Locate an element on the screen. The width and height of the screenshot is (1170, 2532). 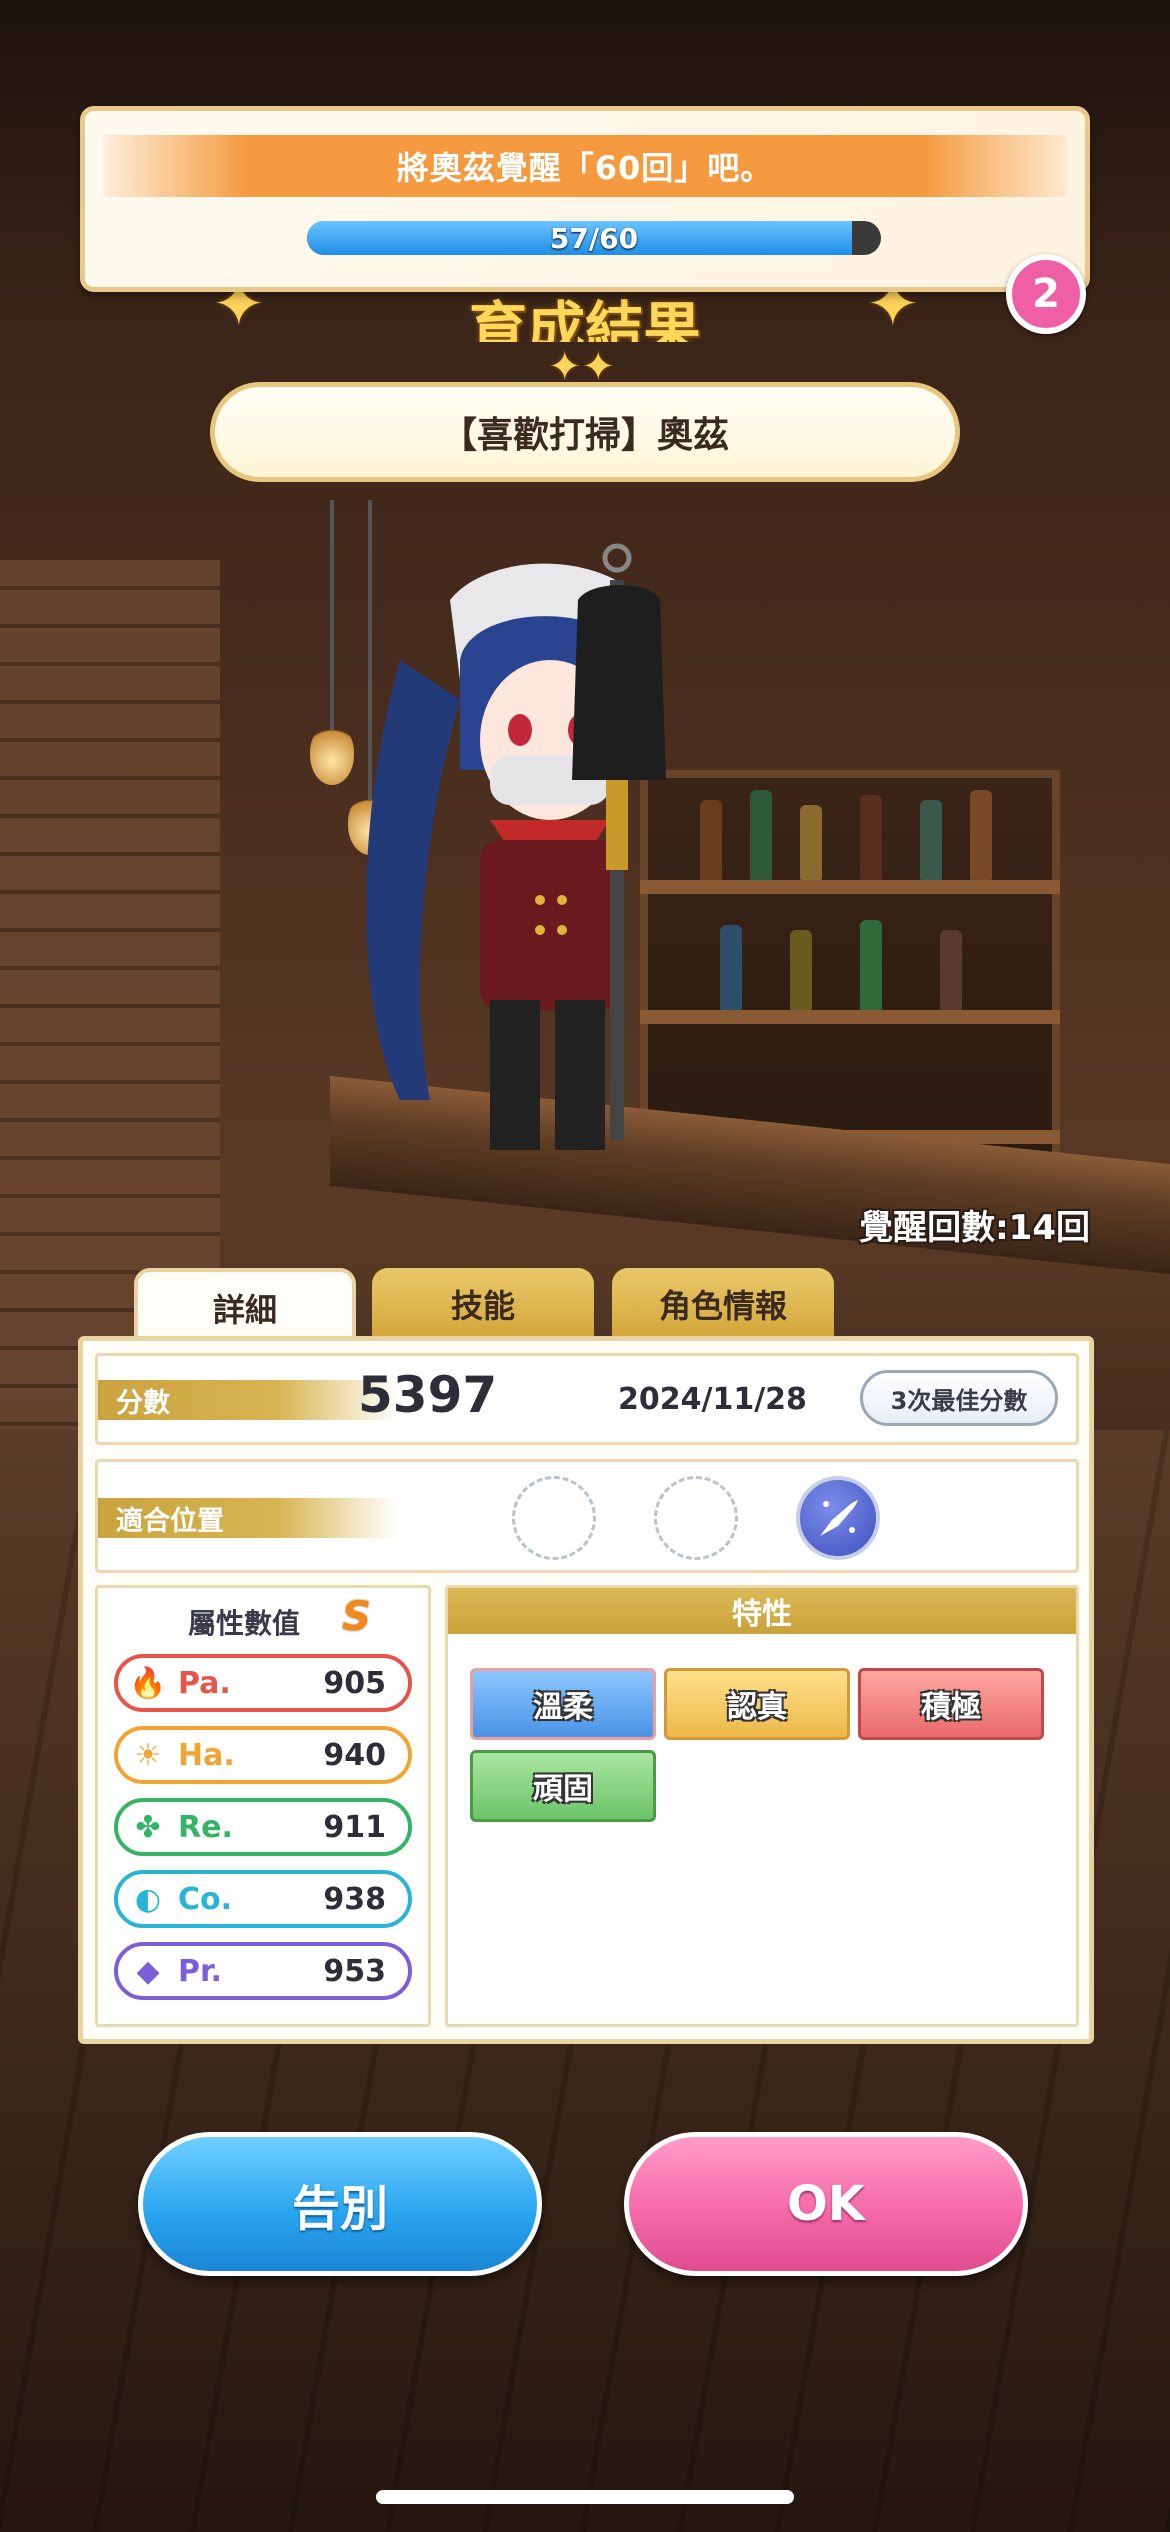
attribute-name: Re. is located at coordinates (205, 1827).